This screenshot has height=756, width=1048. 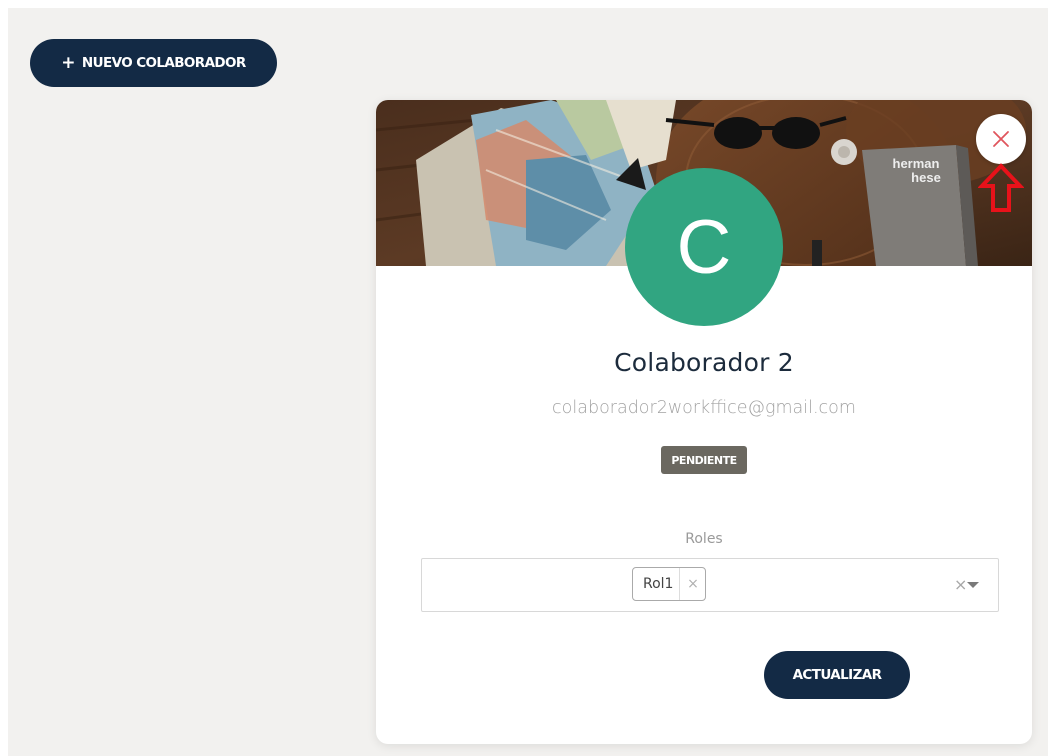 What do you see at coordinates (692, 584) in the screenshot?
I see `remove-tag-icon: ×` at bounding box center [692, 584].